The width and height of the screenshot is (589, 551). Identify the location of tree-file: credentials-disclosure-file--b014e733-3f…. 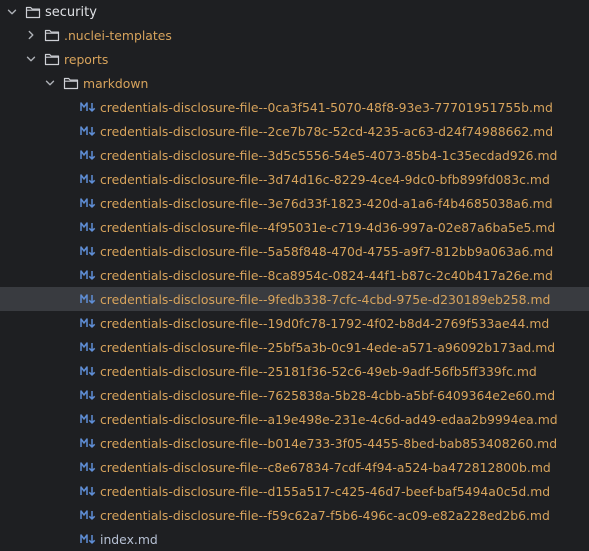
(294, 443).